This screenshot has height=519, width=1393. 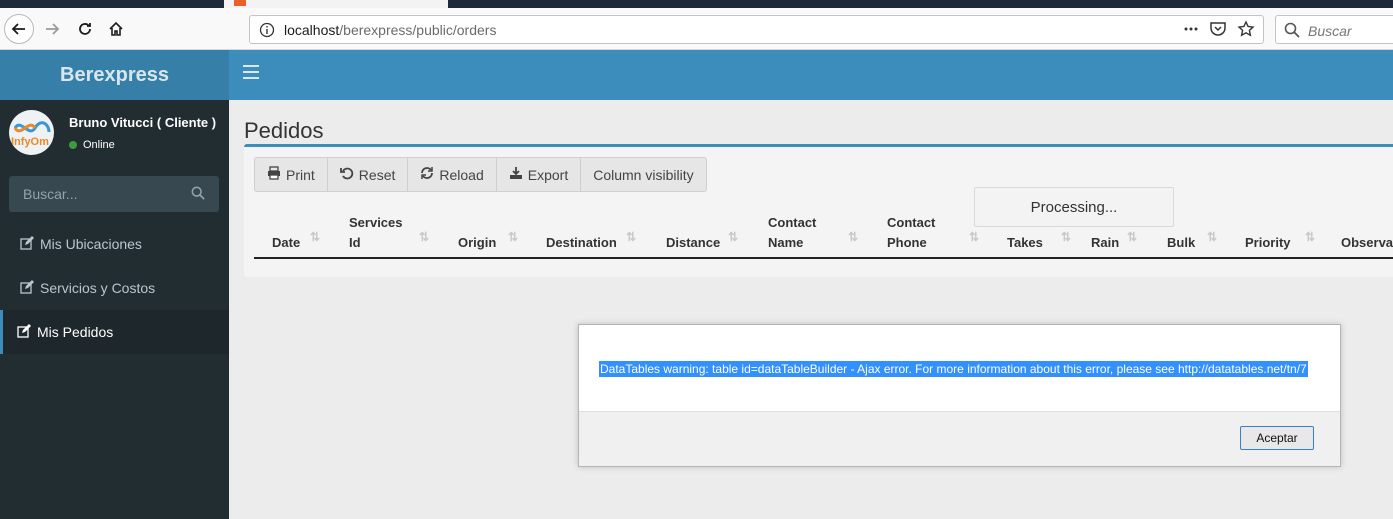 I want to click on arrow-right-icon, so click(x=53, y=29).